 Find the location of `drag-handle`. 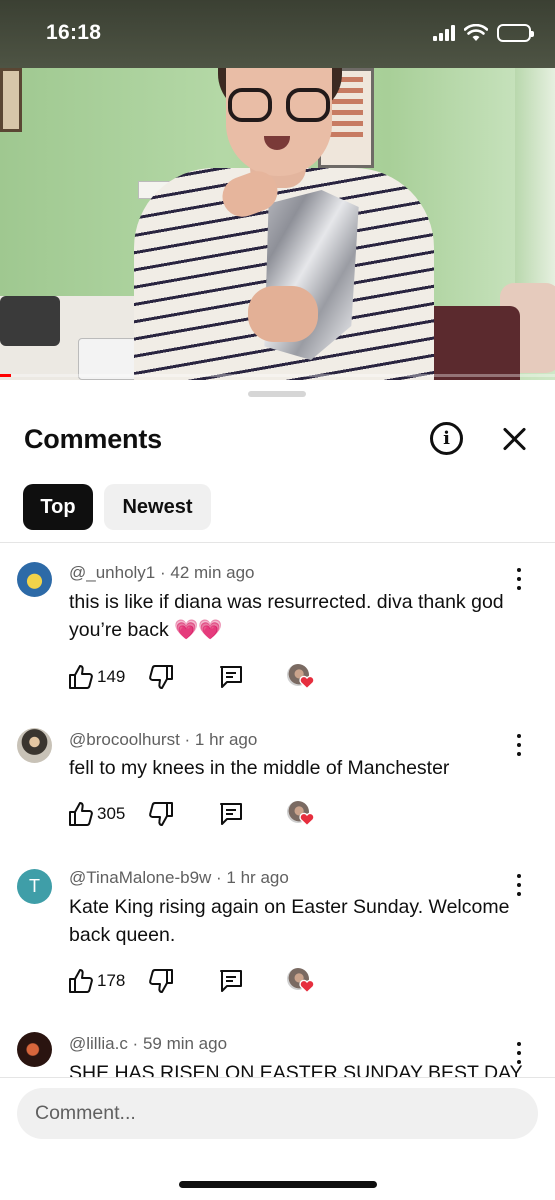

drag-handle is located at coordinates (277, 394).